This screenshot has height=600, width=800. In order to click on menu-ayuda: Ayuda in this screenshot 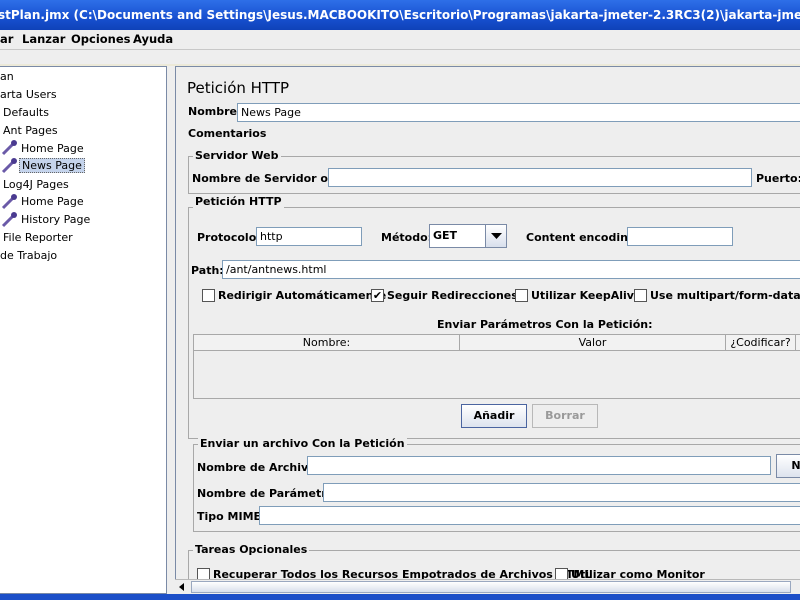, I will do `click(153, 39)`.